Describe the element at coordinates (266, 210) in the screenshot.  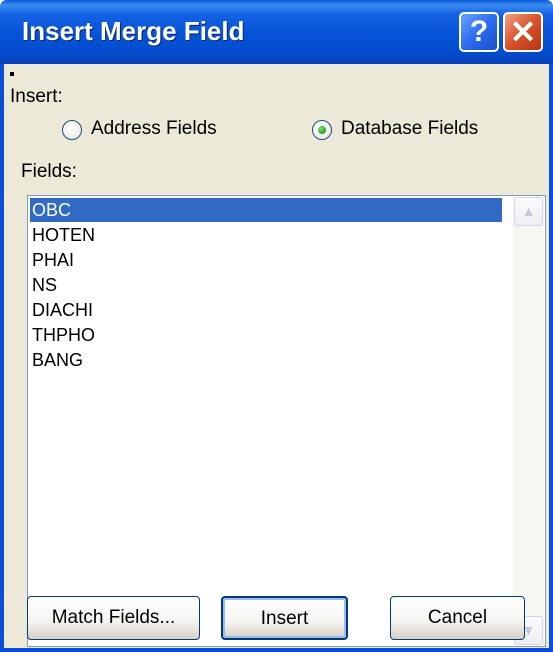
I see `list-item: OBC` at that location.